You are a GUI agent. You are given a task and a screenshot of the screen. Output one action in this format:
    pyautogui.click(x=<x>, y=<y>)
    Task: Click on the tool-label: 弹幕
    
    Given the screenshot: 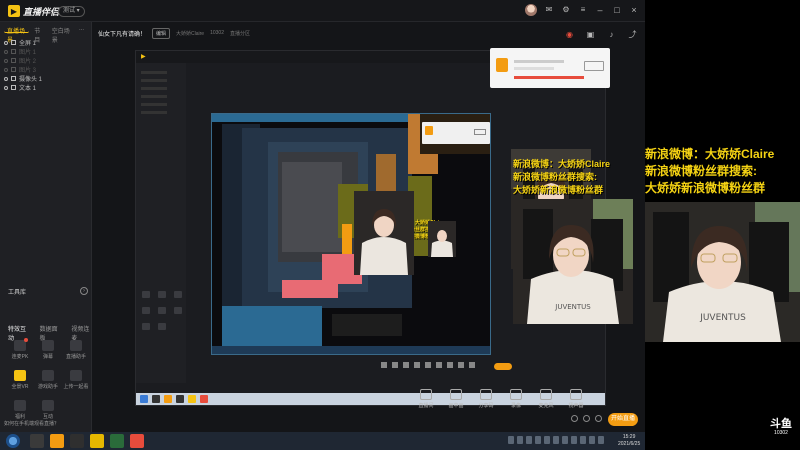 What is the action you would take?
    pyautogui.click(x=47, y=357)
    